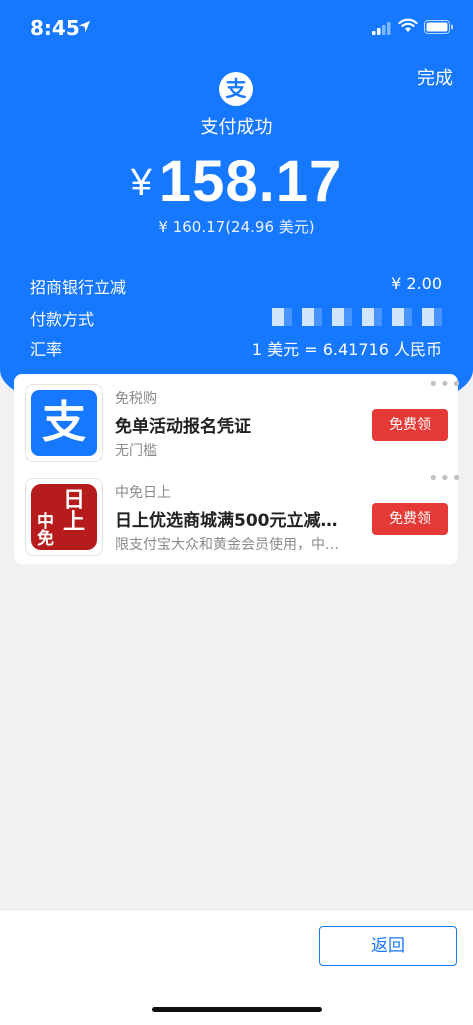 The image size is (473, 1025). I want to click on payment-method-label: 付款方式, so click(62, 319).